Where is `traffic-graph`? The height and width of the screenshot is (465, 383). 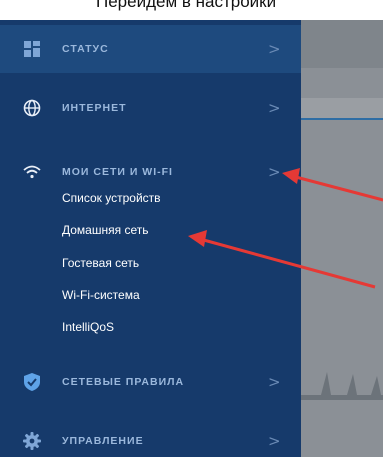 traffic-graph is located at coordinates (342, 386).